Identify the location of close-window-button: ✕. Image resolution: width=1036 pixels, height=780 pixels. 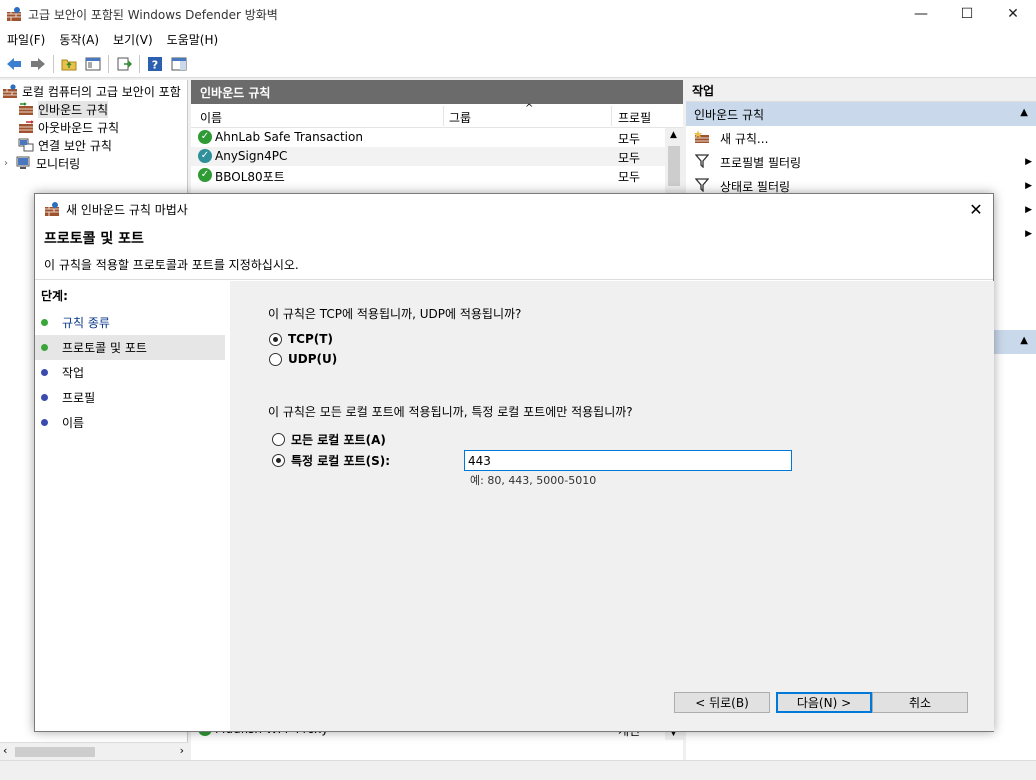
(1013, 14).